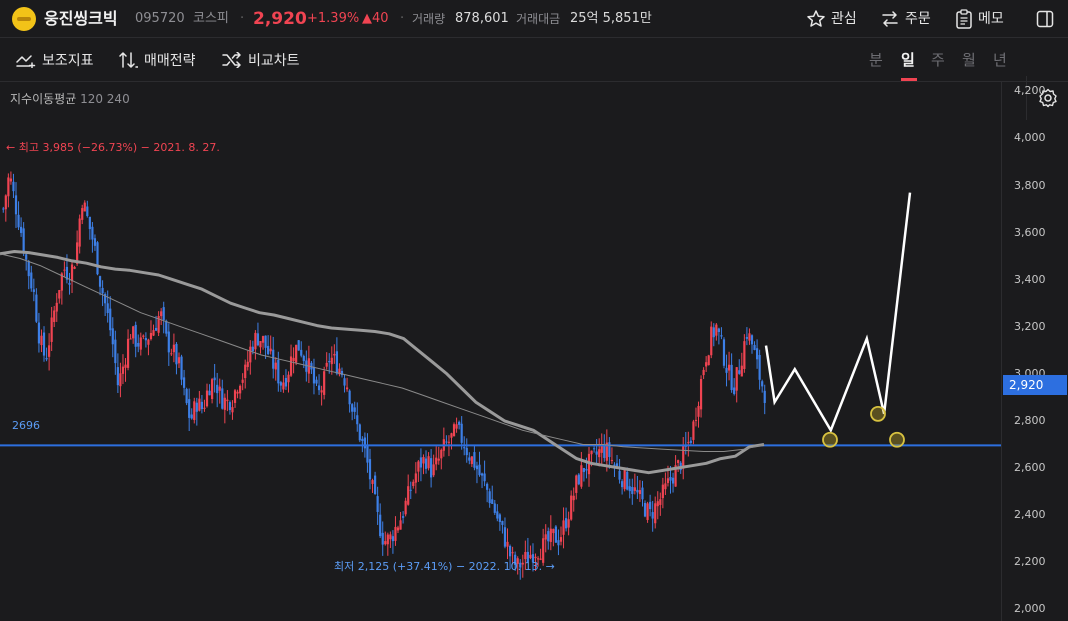 This screenshot has height=621, width=1068. Describe the element at coordinates (611, 18) in the screenshot. I see `amount-value: 25억 5,851만` at that location.